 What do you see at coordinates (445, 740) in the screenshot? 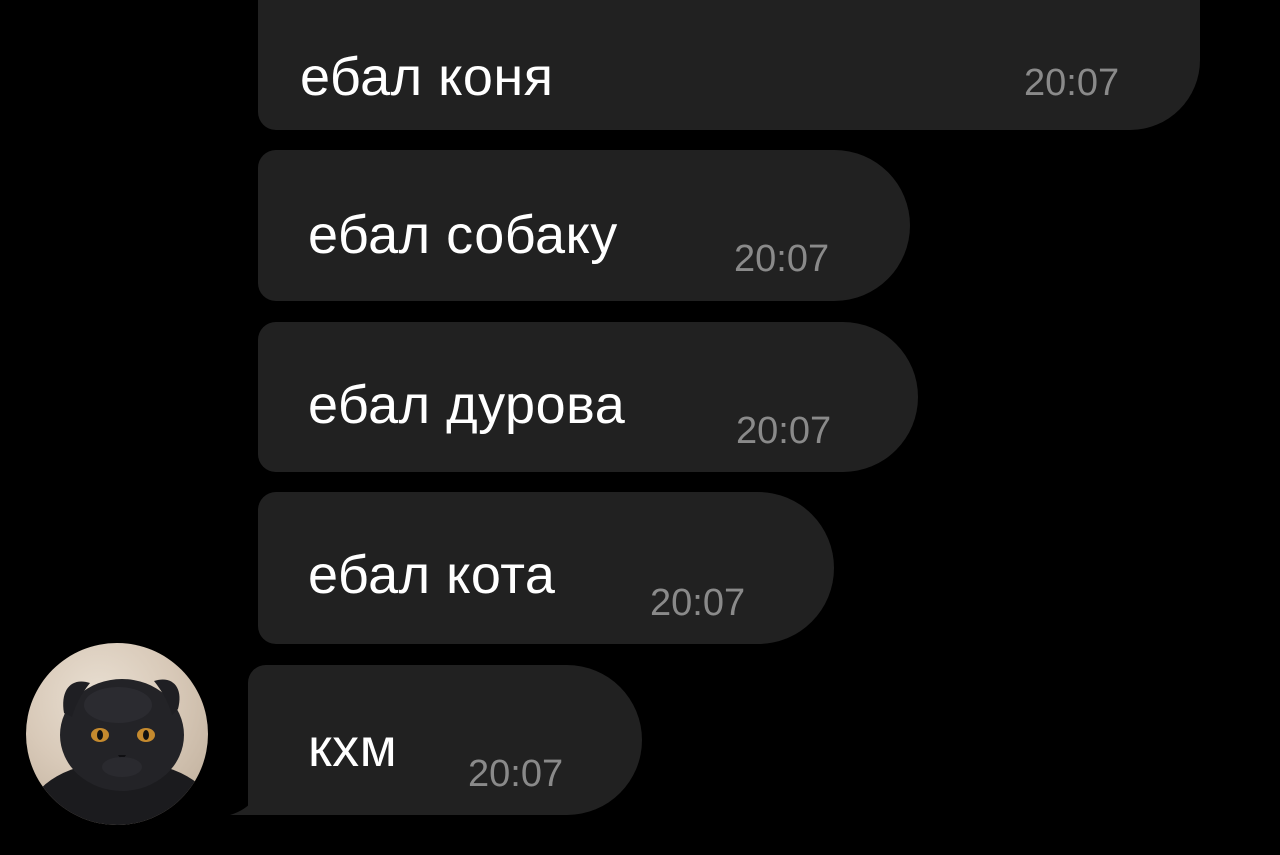
I see `message-bubble: кхм 20:07` at bounding box center [445, 740].